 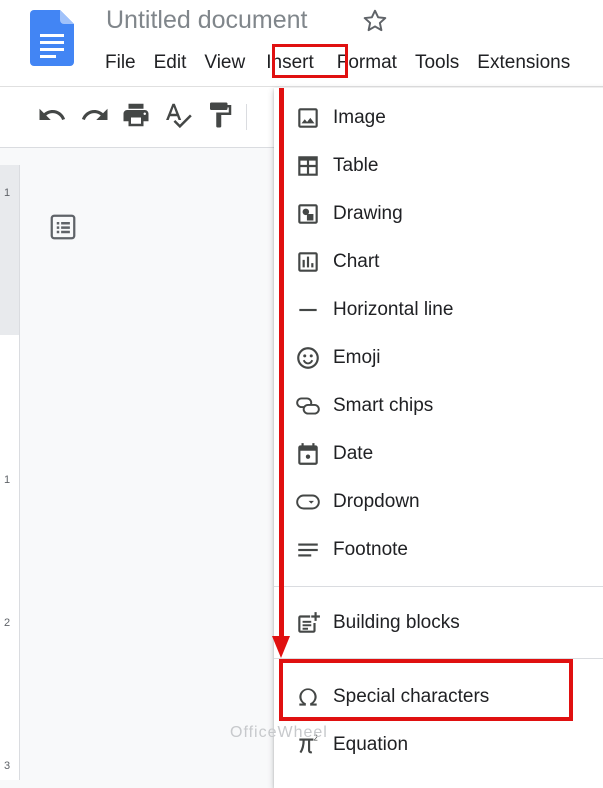 I want to click on insert-menu-chart: Chart, so click(x=438, y=262).